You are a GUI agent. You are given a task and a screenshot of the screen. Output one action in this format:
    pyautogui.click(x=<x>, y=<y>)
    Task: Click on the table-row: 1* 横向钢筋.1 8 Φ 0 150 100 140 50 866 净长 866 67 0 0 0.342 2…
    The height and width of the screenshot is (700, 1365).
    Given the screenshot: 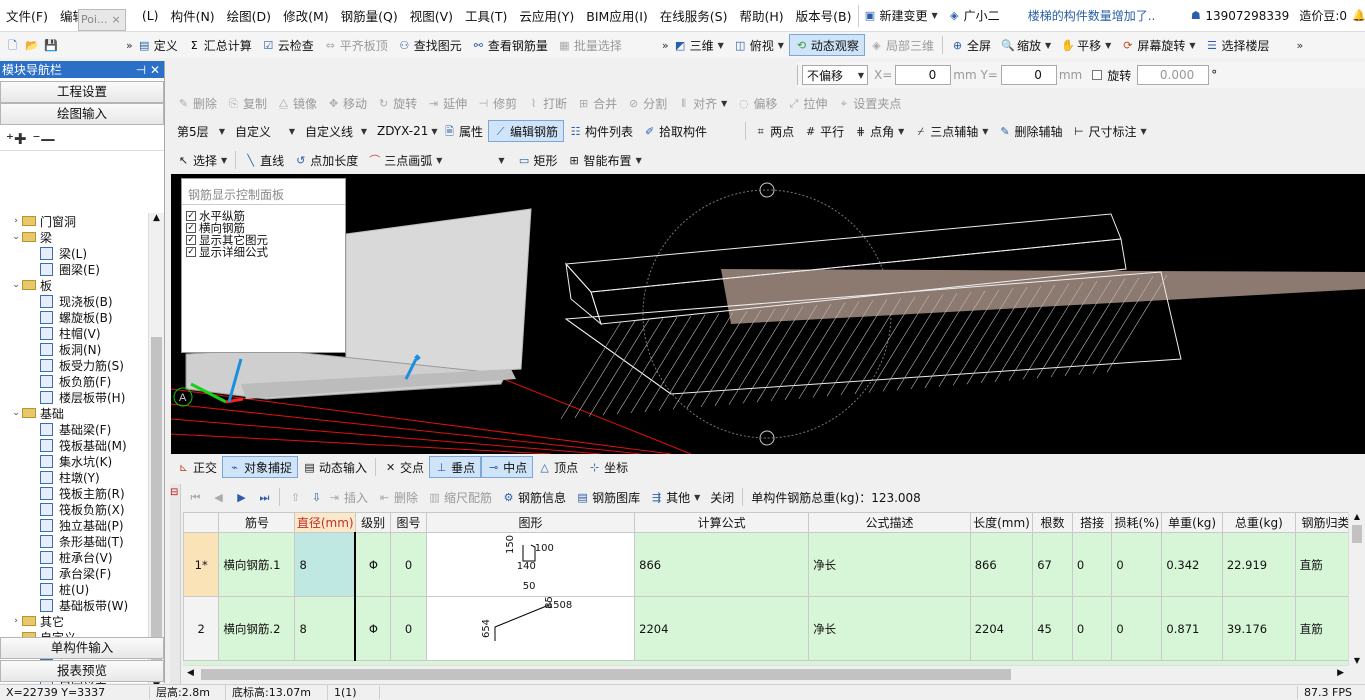 What is the action you would take?
    pyautogui.click(x=765, y=564)
    